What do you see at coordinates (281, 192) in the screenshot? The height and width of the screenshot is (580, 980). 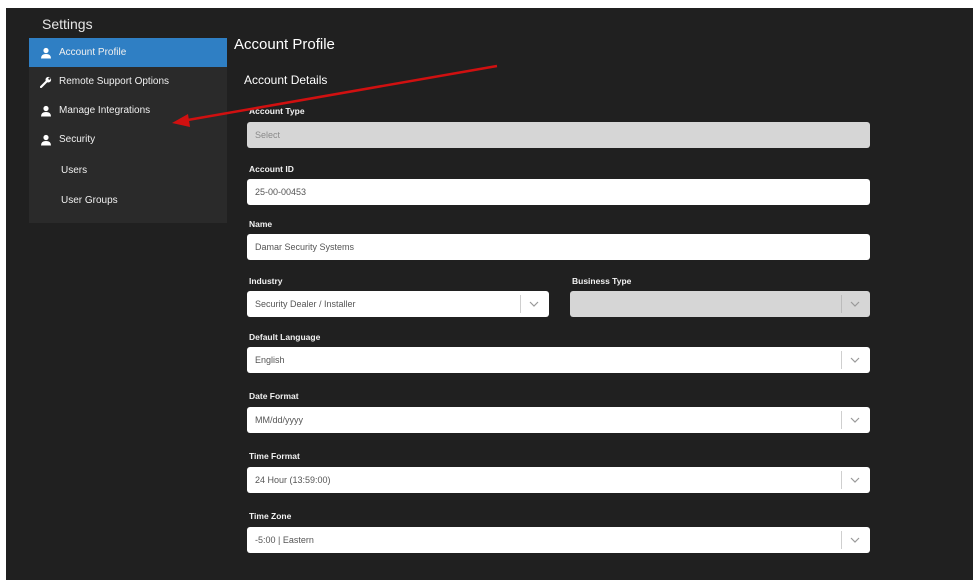 I see `account-id-value: 25-00-00453` at bounding box center [281, 192].